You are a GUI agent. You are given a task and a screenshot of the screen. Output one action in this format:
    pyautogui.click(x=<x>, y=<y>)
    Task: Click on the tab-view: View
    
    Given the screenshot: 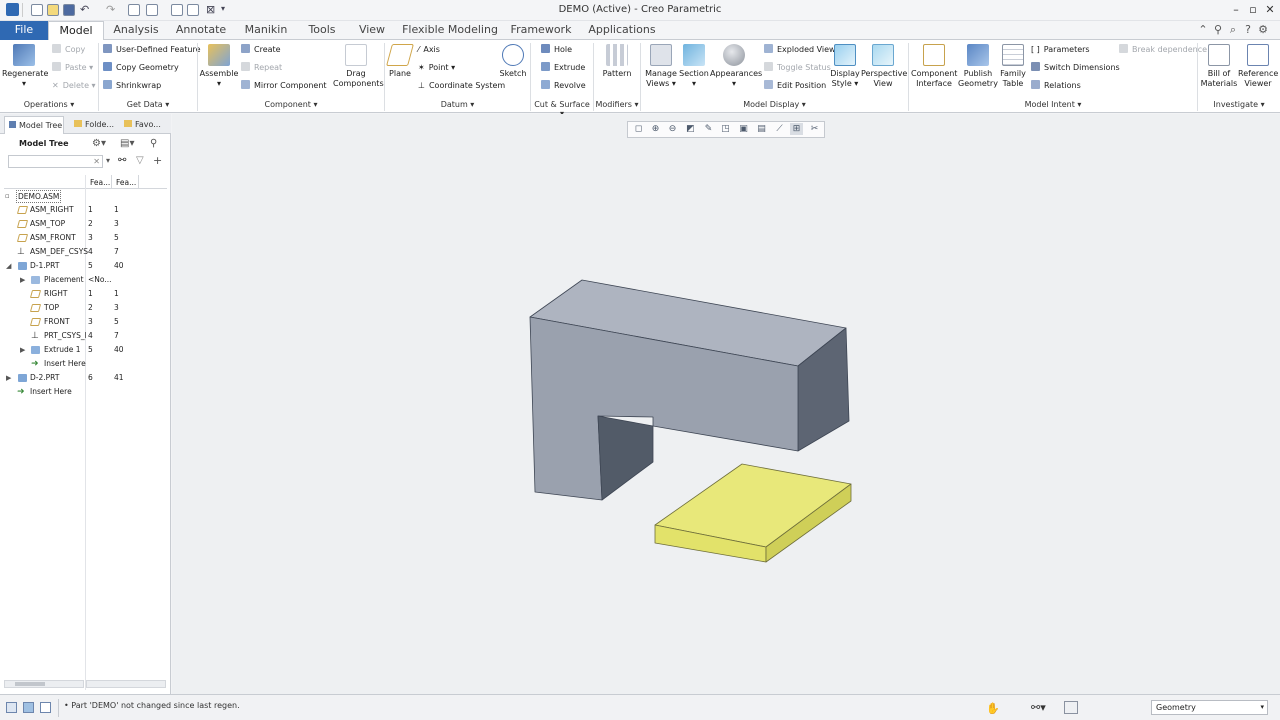 What is the action you would take?
    pyautogui.click(x=372, y=30)
    